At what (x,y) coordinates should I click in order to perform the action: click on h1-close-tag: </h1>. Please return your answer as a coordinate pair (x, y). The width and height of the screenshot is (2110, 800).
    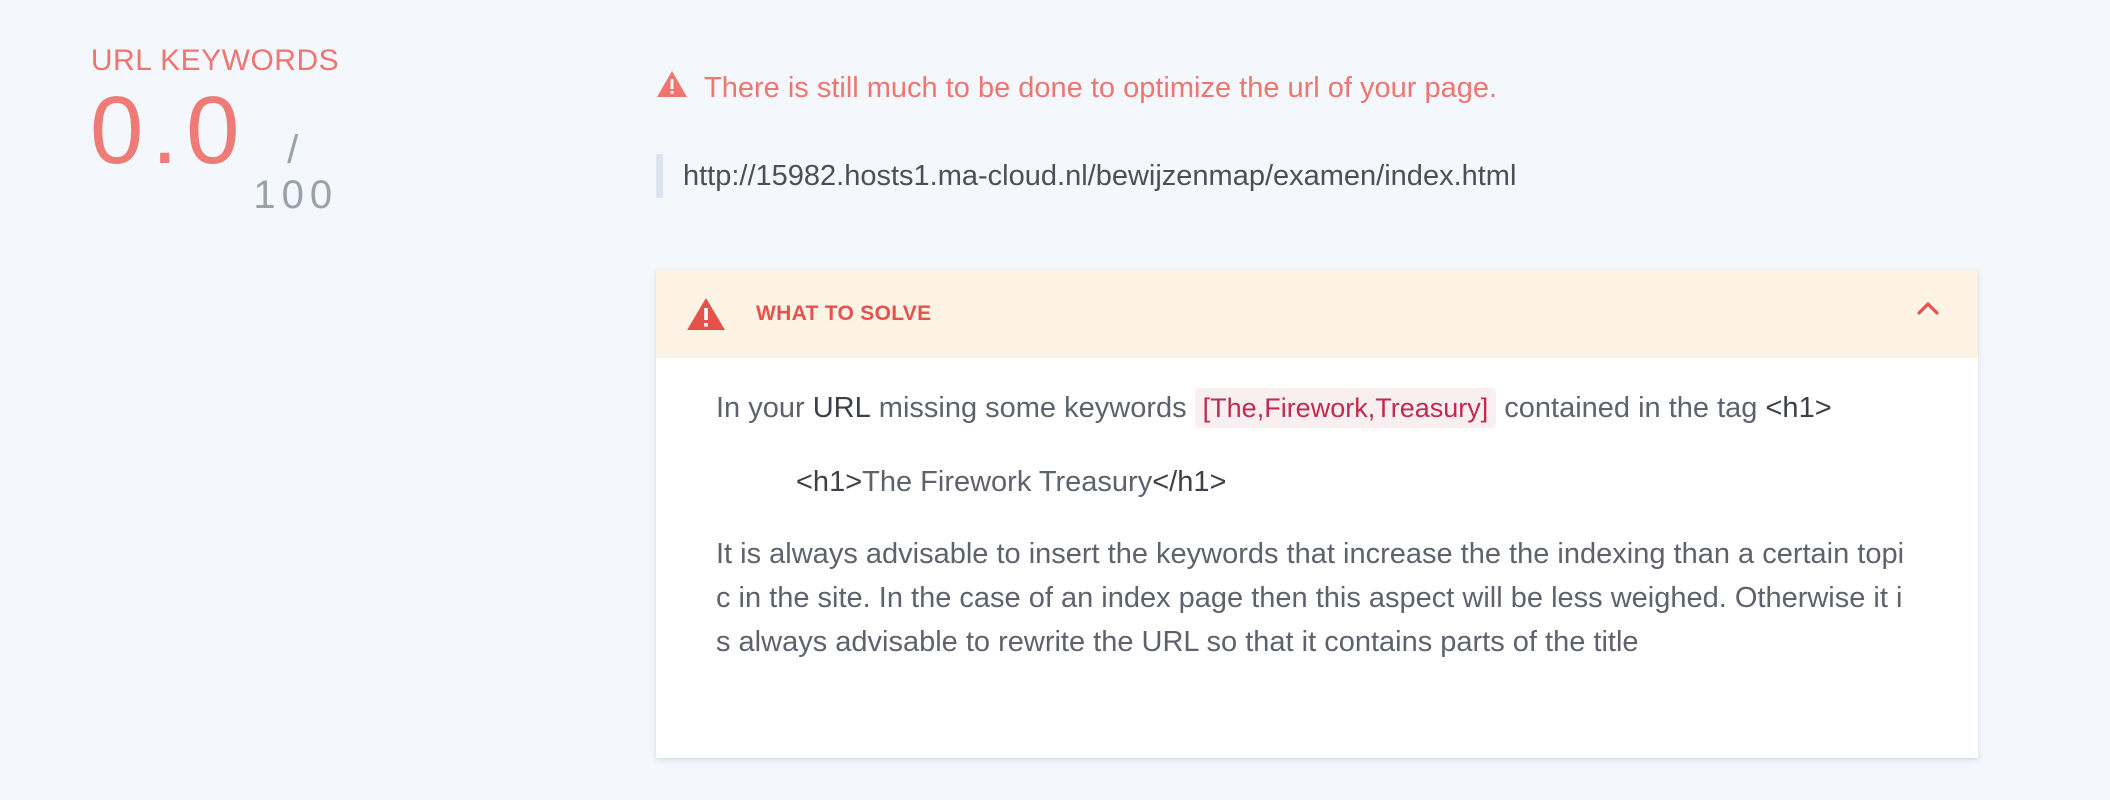
    Looking at the image, I should click on (1189, 482).